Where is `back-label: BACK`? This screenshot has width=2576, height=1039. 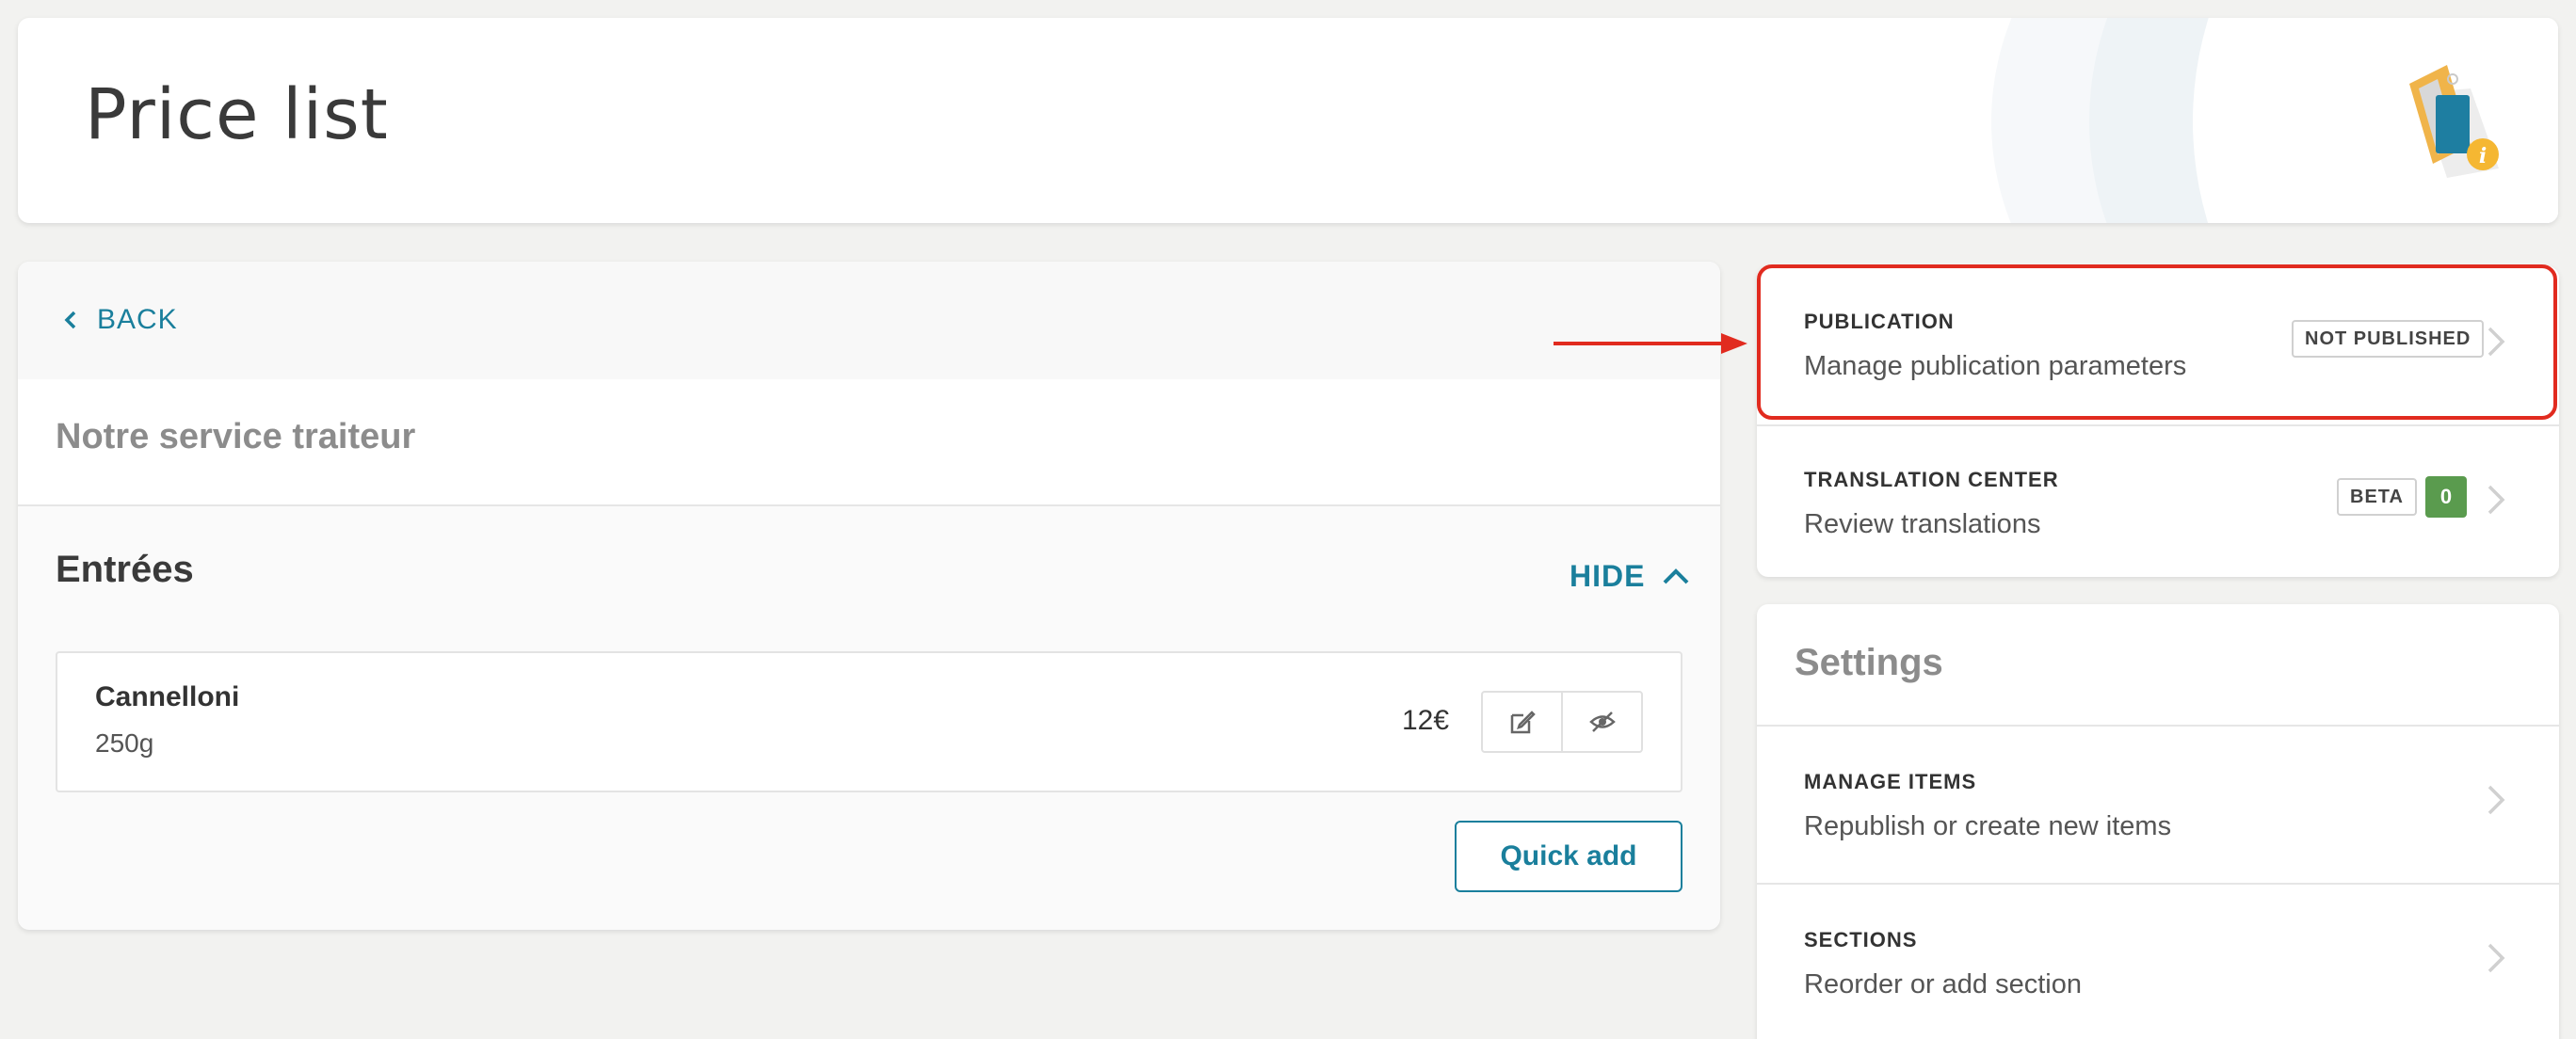
back-label: BACK is located at coordinates (137, 320).